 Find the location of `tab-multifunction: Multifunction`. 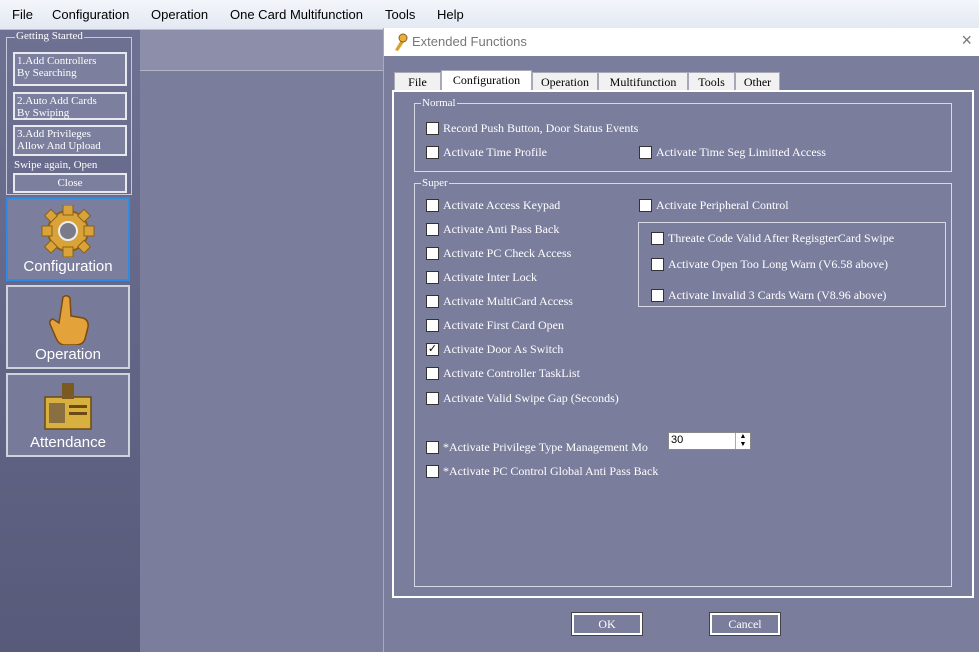

tab-multifunction: Multifunction is located at coordinates (643, 81).